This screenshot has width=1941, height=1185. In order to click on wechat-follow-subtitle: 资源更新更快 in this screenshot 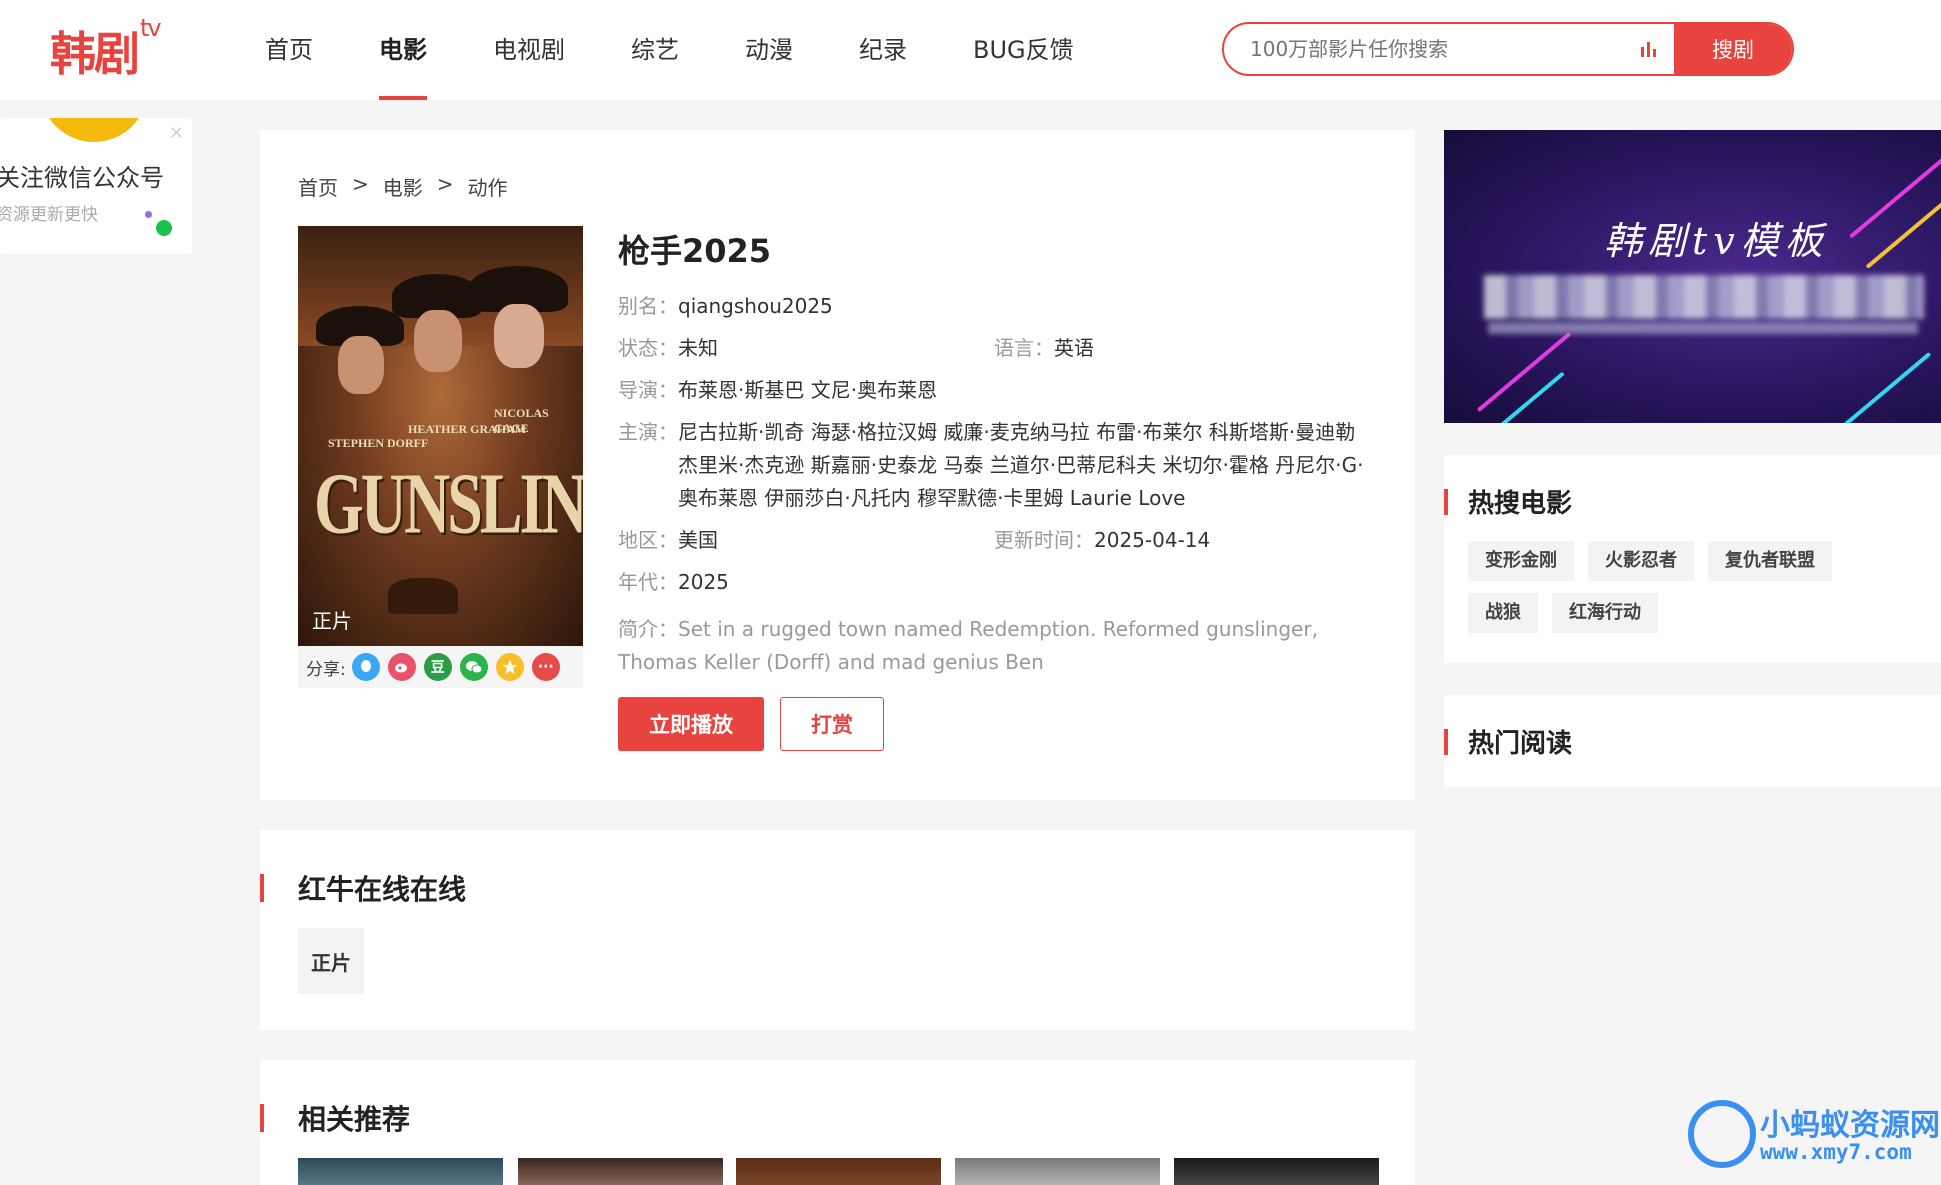, I will do `click(49, 215)`.